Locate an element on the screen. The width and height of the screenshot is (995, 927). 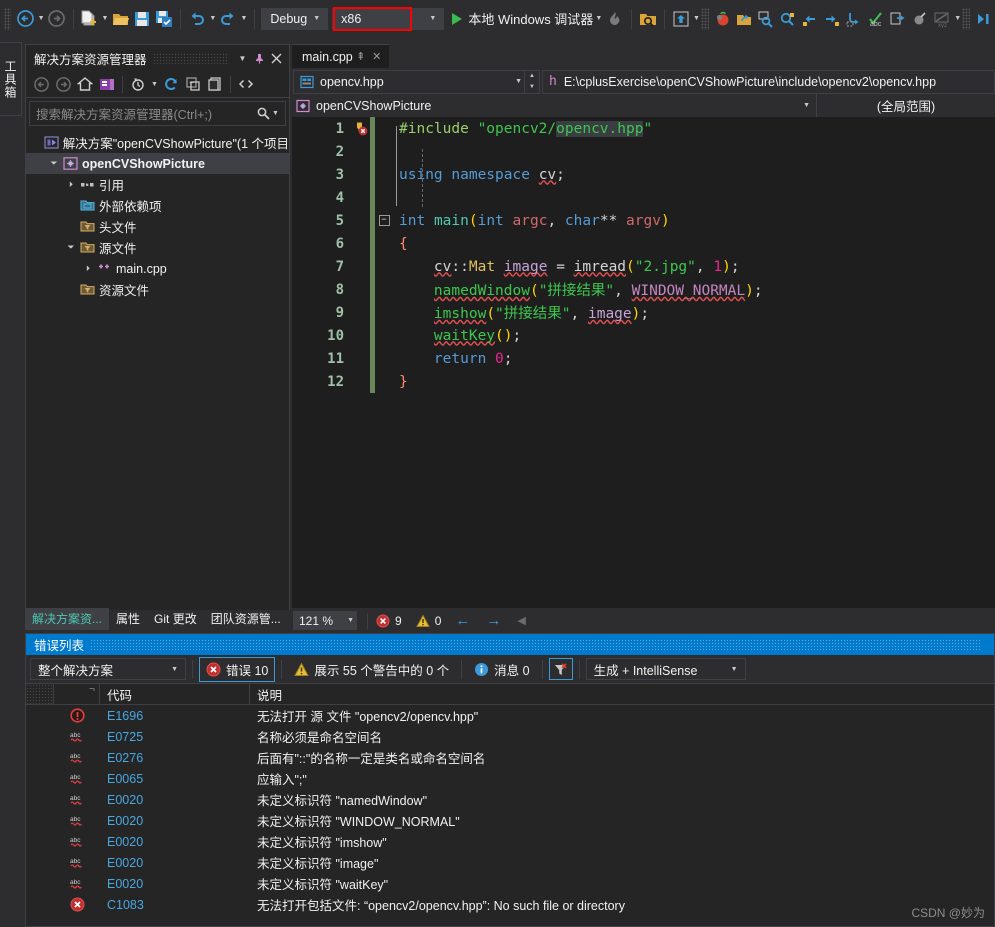
warning-count-indicator: 0 is located at coordinates (428, 621).